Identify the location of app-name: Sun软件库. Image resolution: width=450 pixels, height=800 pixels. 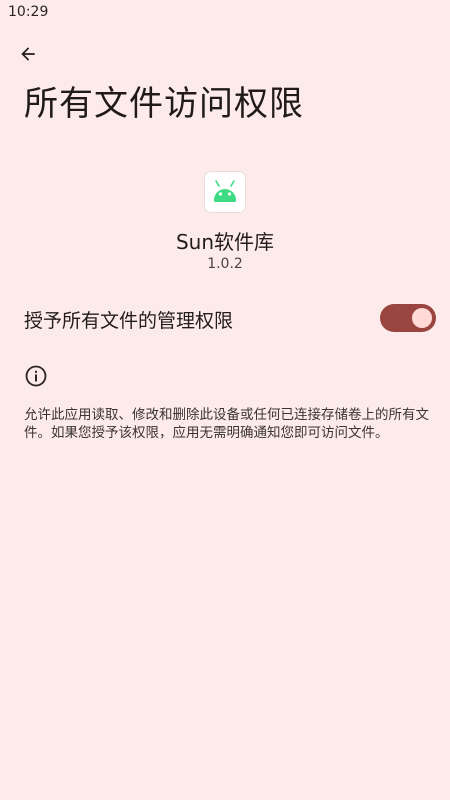
(225, 242).